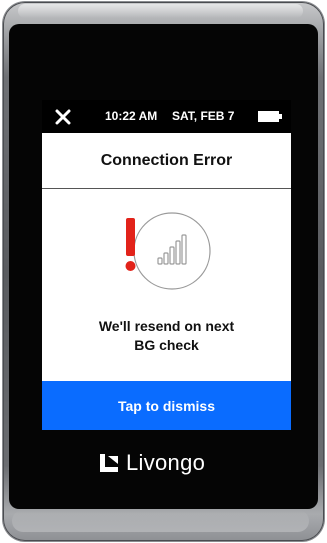  What do you see at coordinates (160, 11) in the screenshot?
I see `shell-top-highlight` at bounding box center [160, 11].